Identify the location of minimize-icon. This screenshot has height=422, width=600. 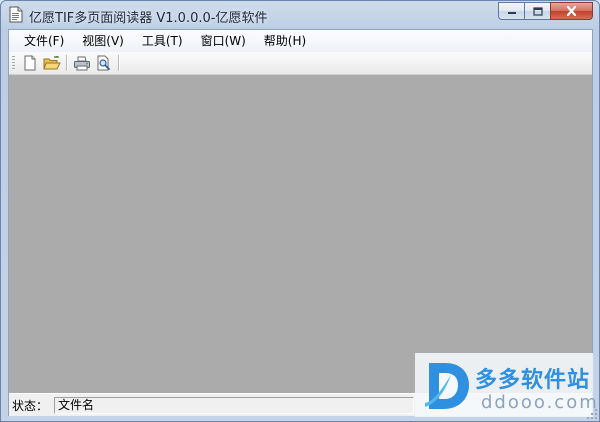
(511, 13).